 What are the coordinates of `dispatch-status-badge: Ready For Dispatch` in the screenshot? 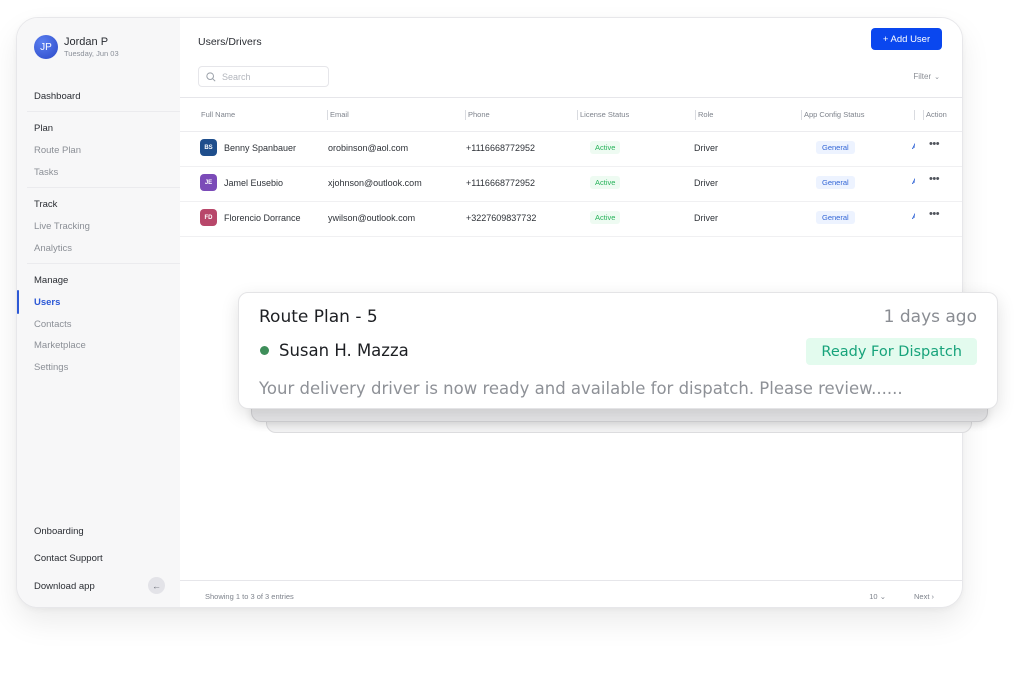 It's located at (891, 351).